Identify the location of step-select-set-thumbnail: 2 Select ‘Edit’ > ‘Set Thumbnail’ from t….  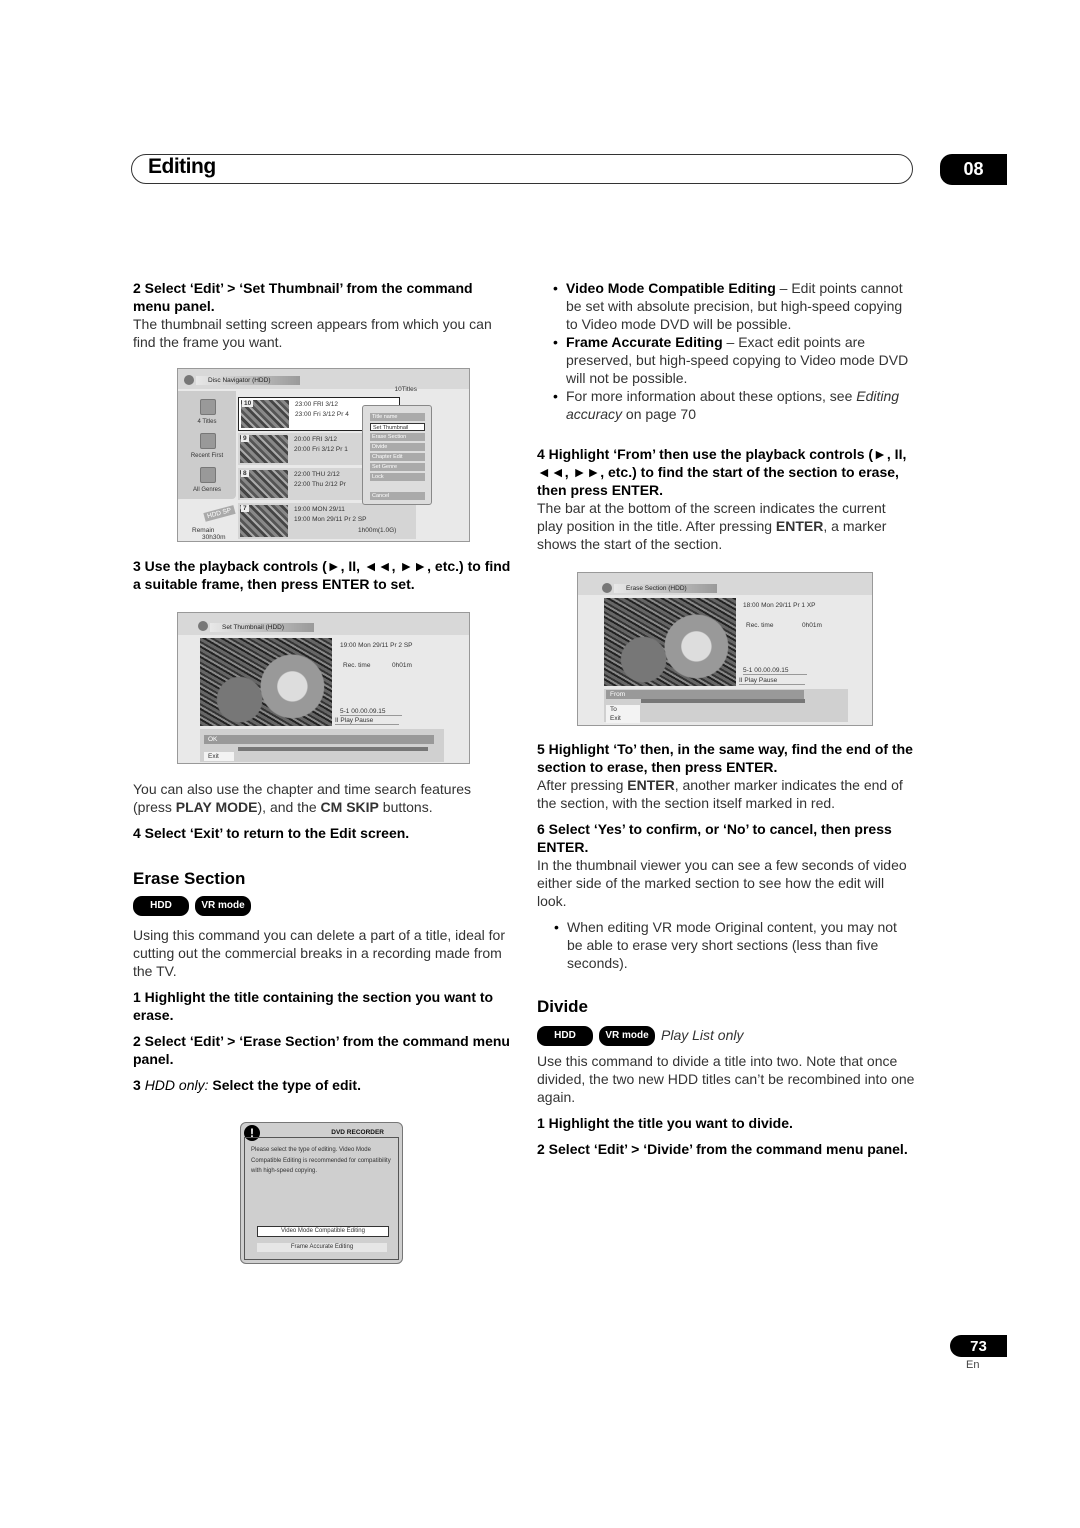
(303, 297).